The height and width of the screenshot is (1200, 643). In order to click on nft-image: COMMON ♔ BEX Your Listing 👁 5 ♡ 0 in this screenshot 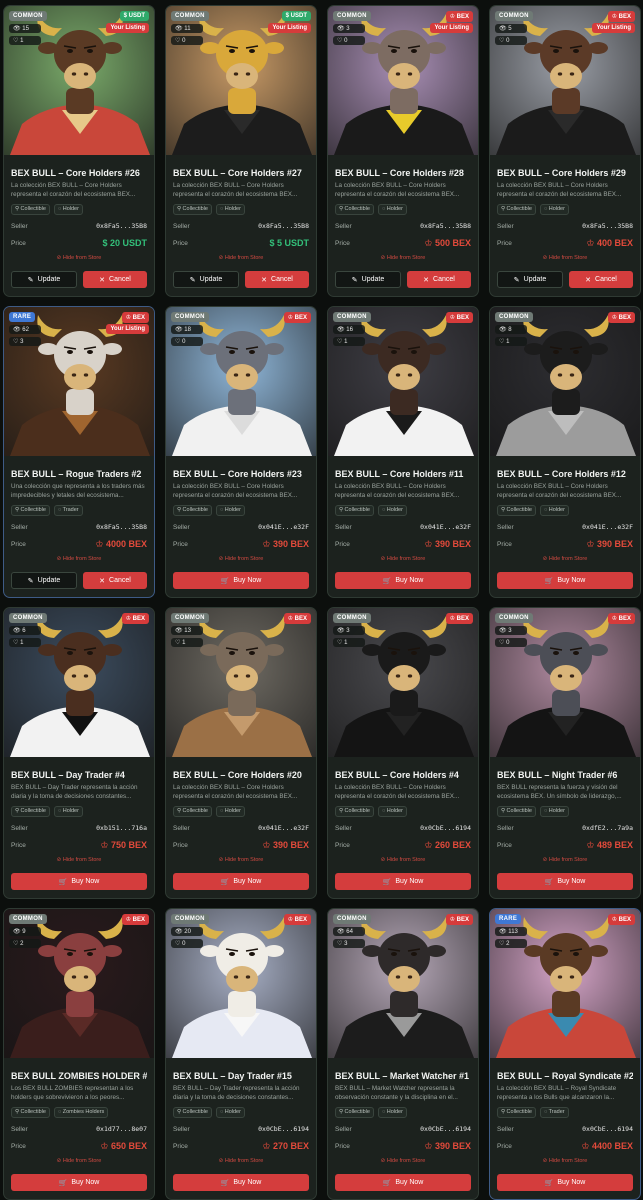, I will do `click(565, 80)`.